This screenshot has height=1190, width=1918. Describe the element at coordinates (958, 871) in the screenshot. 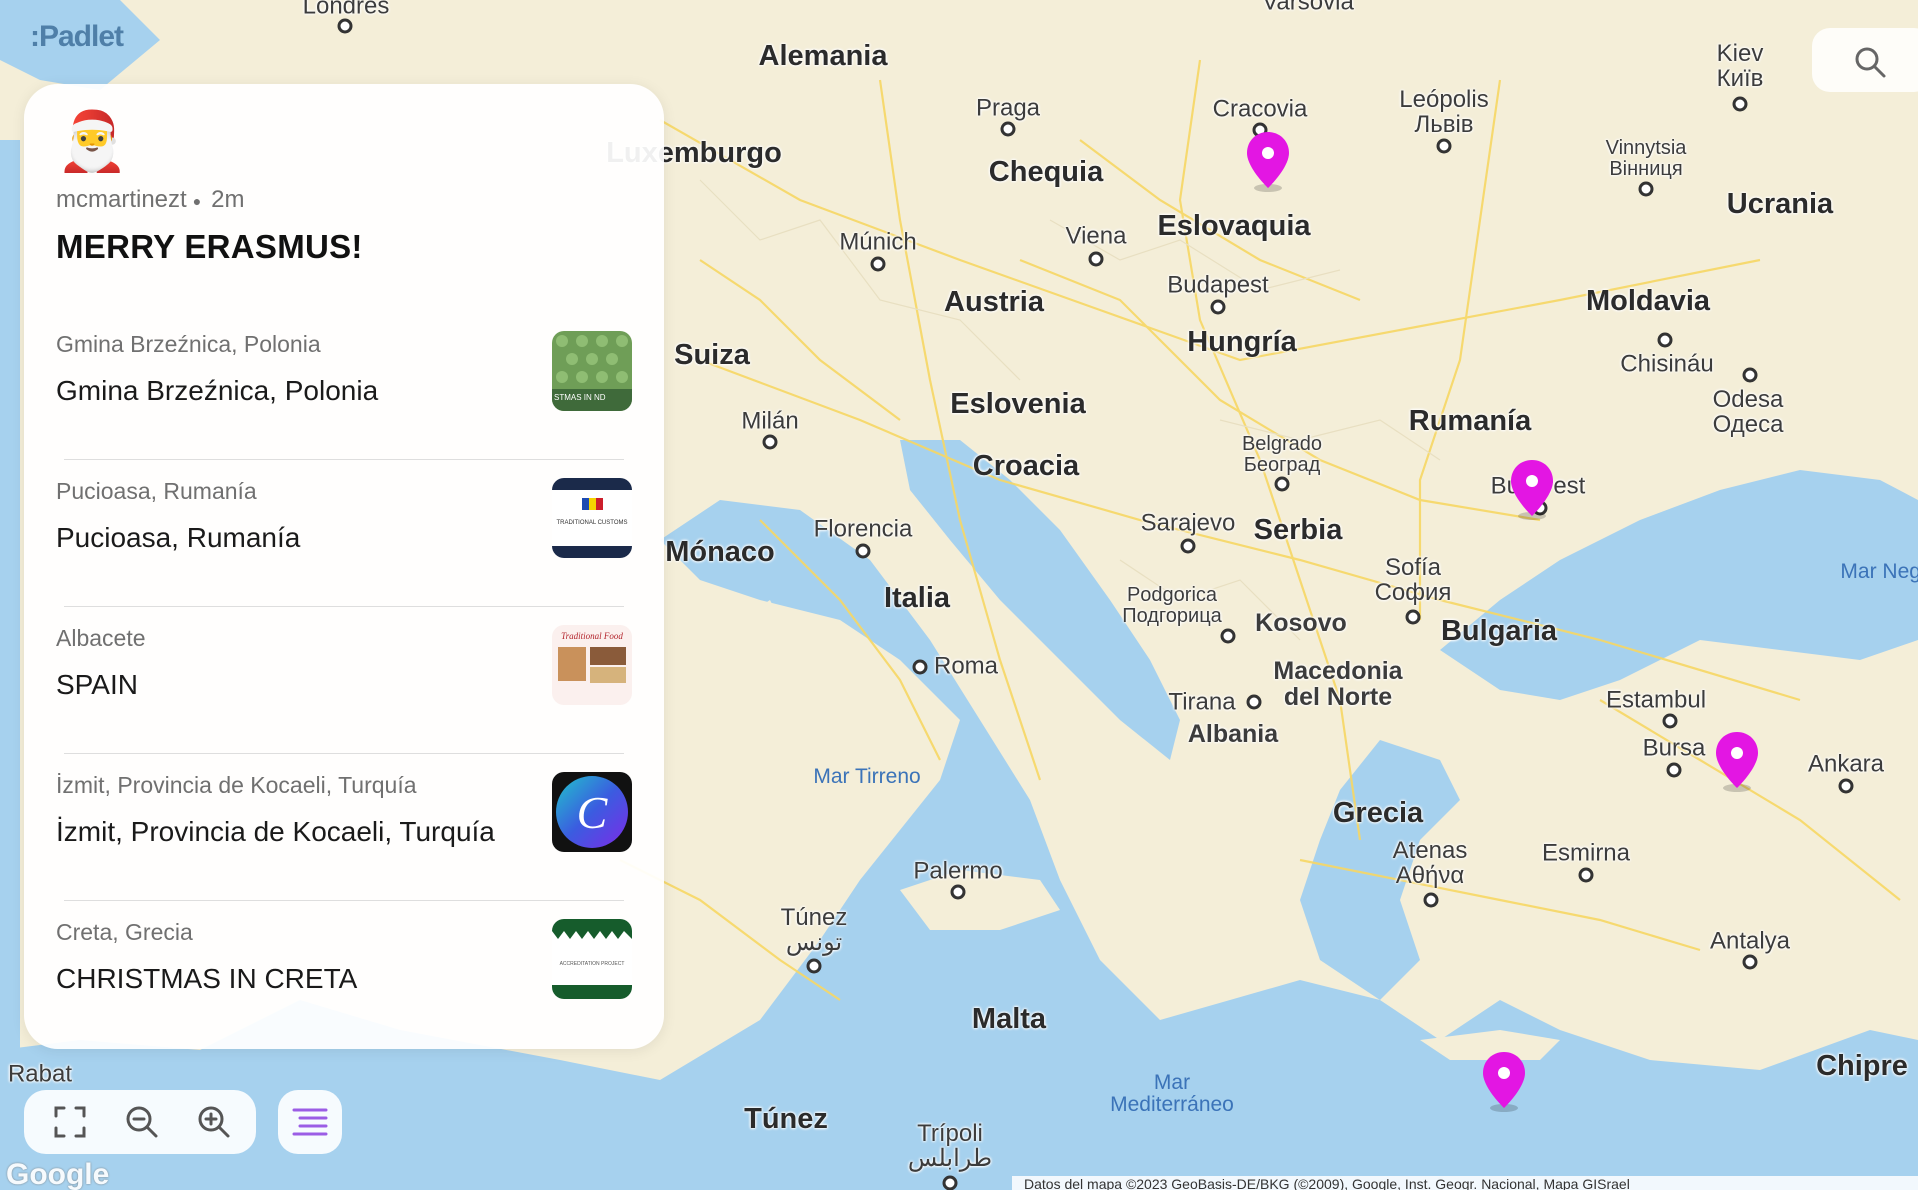

I see `label-palermo: Palermo` at that location.